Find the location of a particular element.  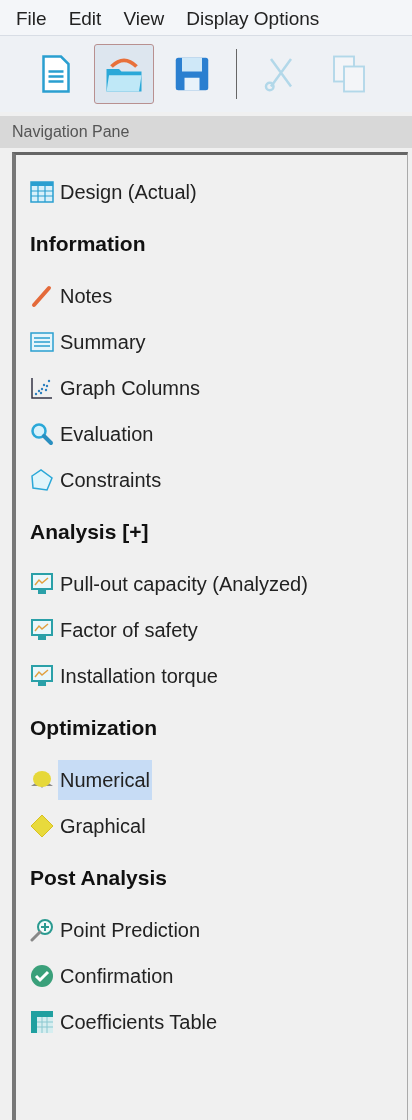

pencil-icon is located at coordinates (42, 296).